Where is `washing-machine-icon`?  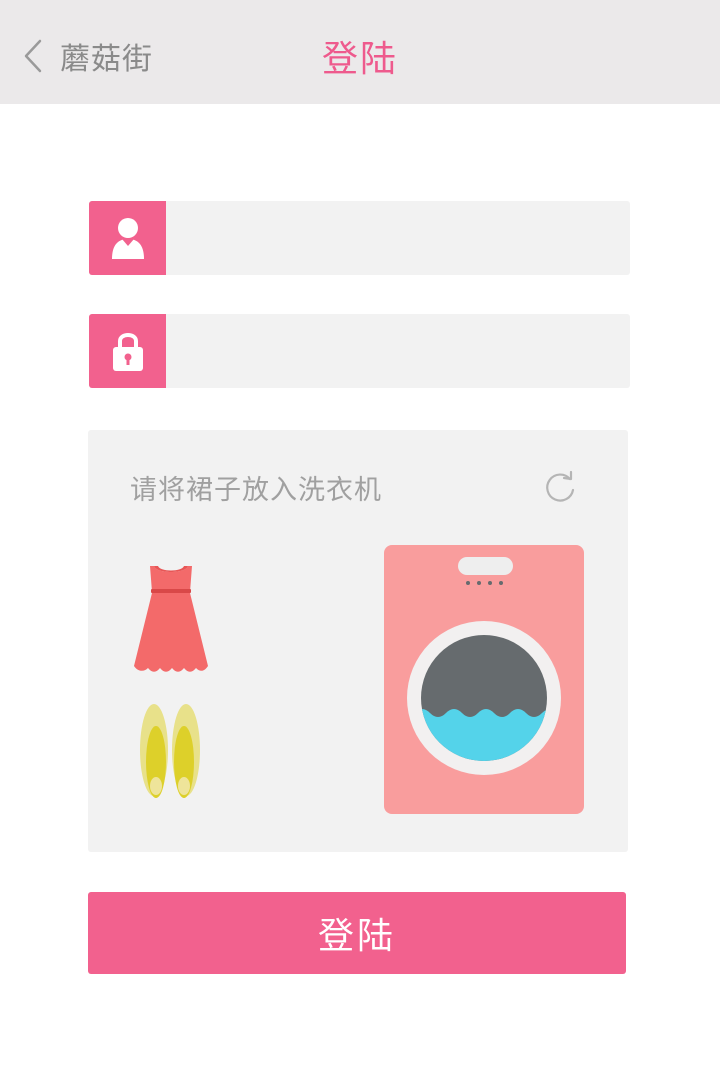 washing-machine-icon is located at coordinates (484, 679).